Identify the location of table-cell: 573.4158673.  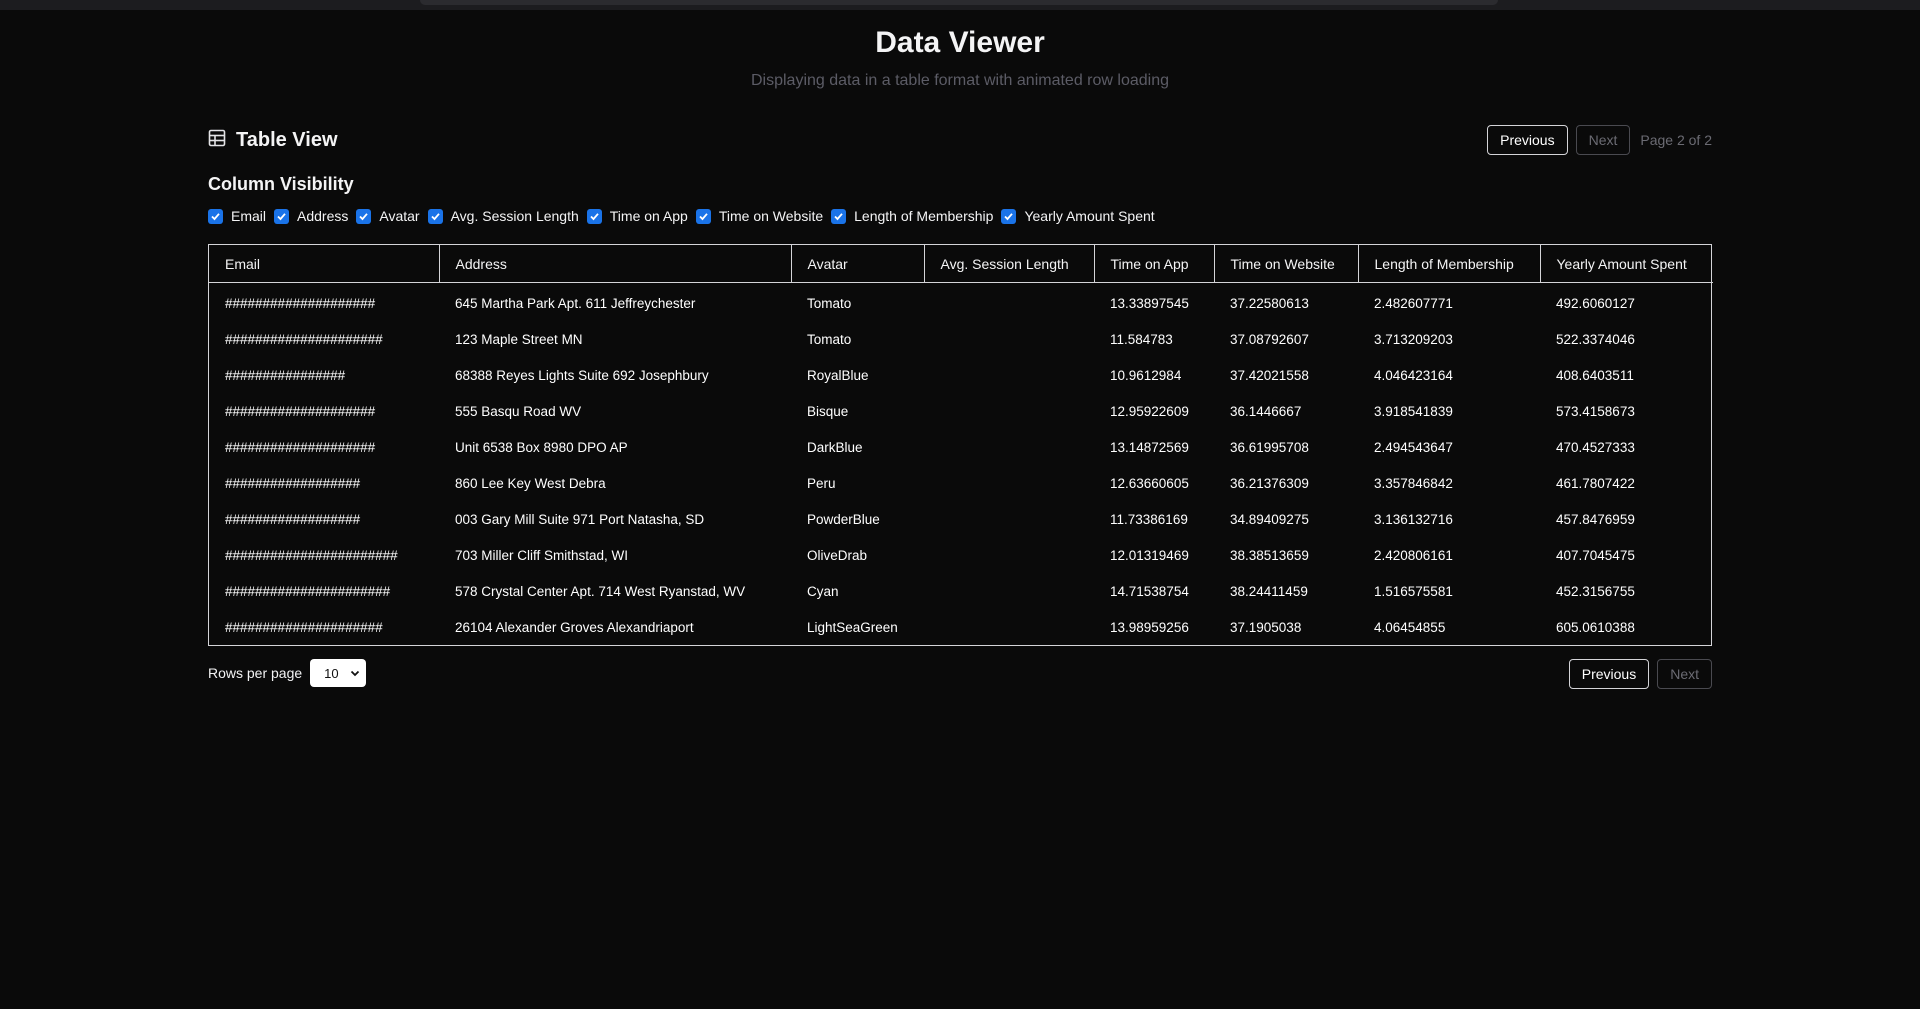
(1595, 411).